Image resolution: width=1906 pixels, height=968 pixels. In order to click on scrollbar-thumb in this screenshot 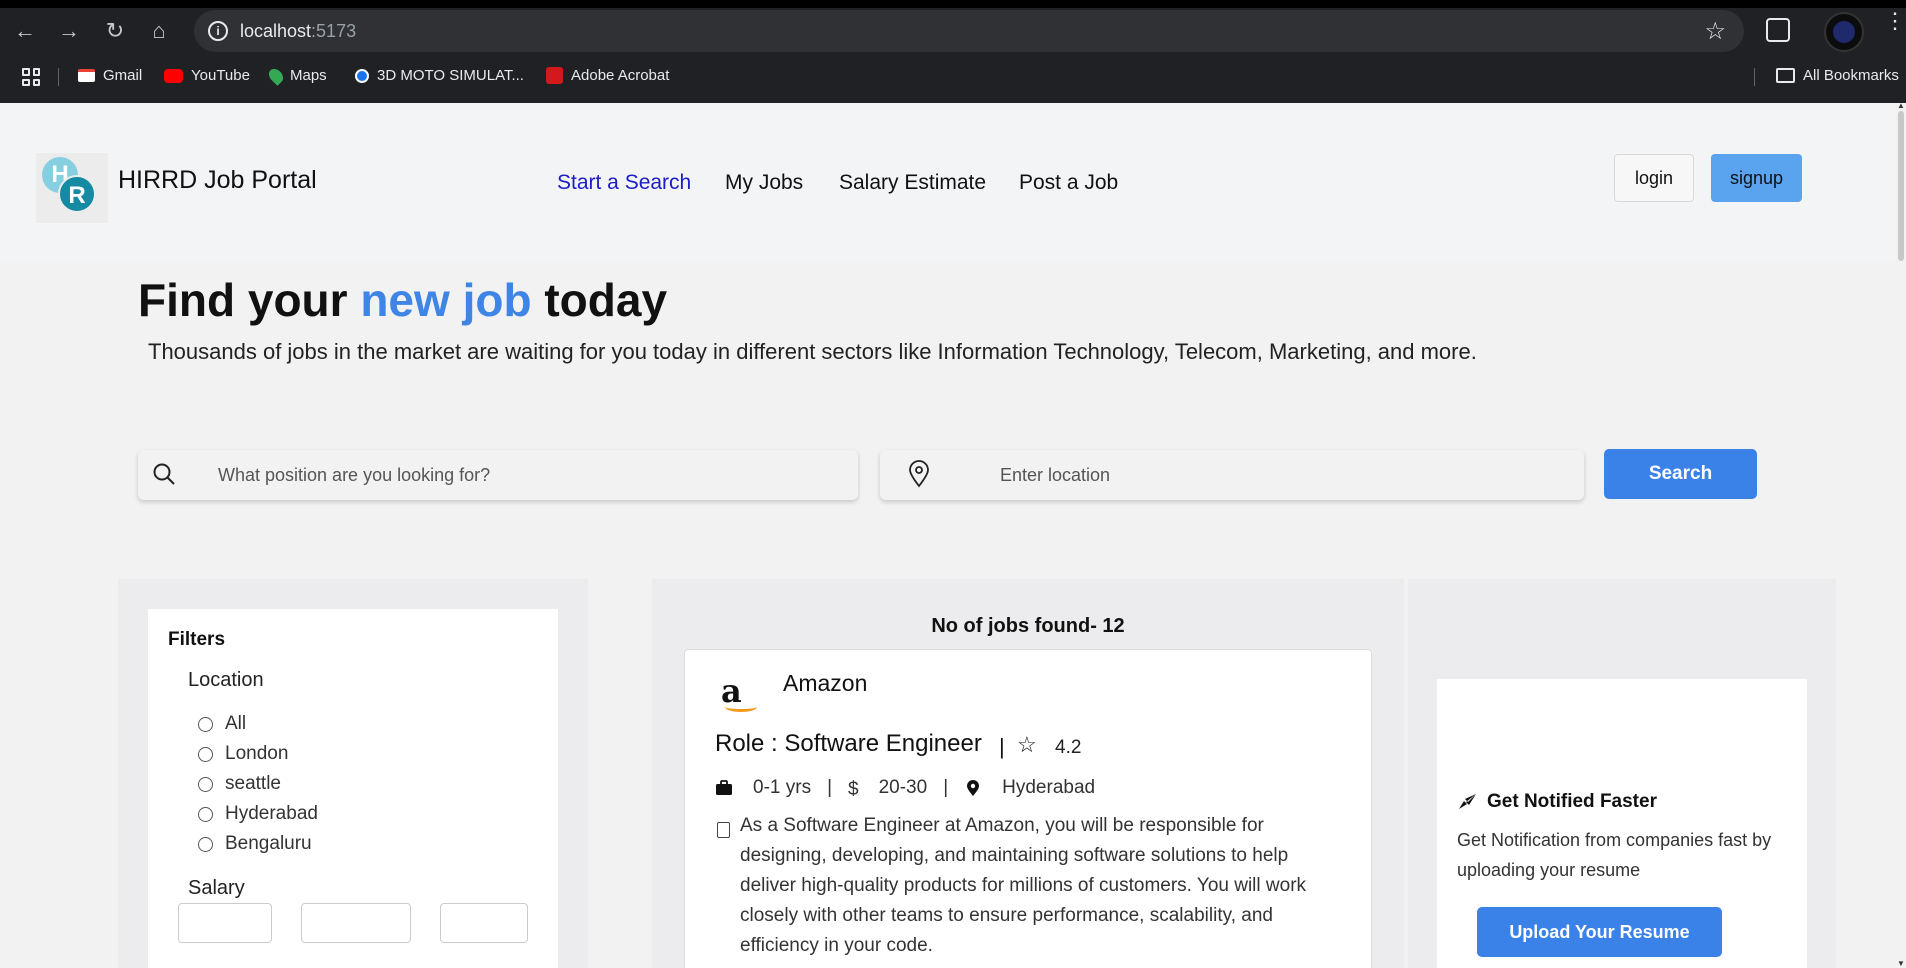, I will do `click(1901, 186)`.